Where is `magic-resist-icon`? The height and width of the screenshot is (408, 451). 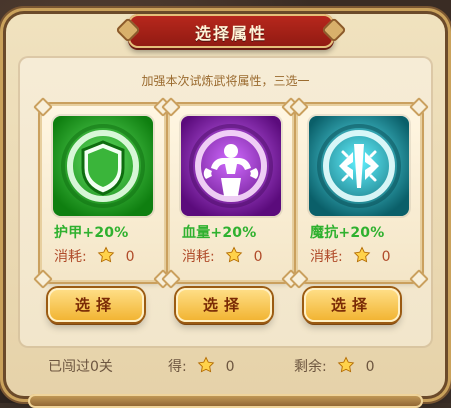
magic-resist-icon is located at coordinates (359, 166).